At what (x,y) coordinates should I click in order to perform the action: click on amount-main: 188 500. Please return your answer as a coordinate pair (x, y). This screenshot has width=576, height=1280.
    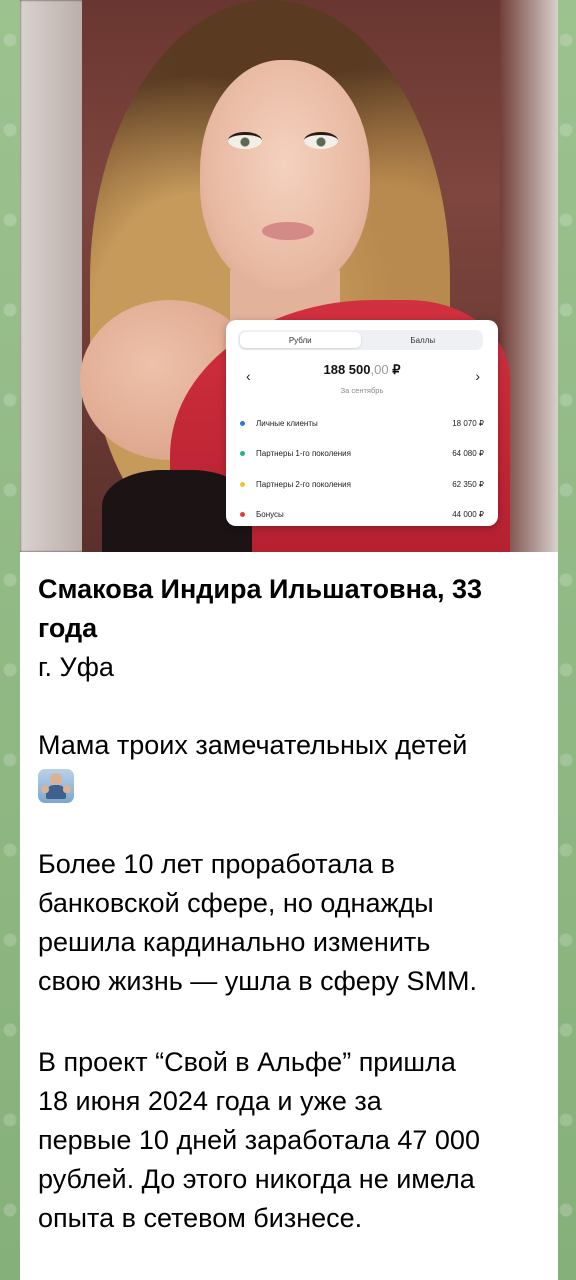
    Looking at the image, I should click on (347, 369).